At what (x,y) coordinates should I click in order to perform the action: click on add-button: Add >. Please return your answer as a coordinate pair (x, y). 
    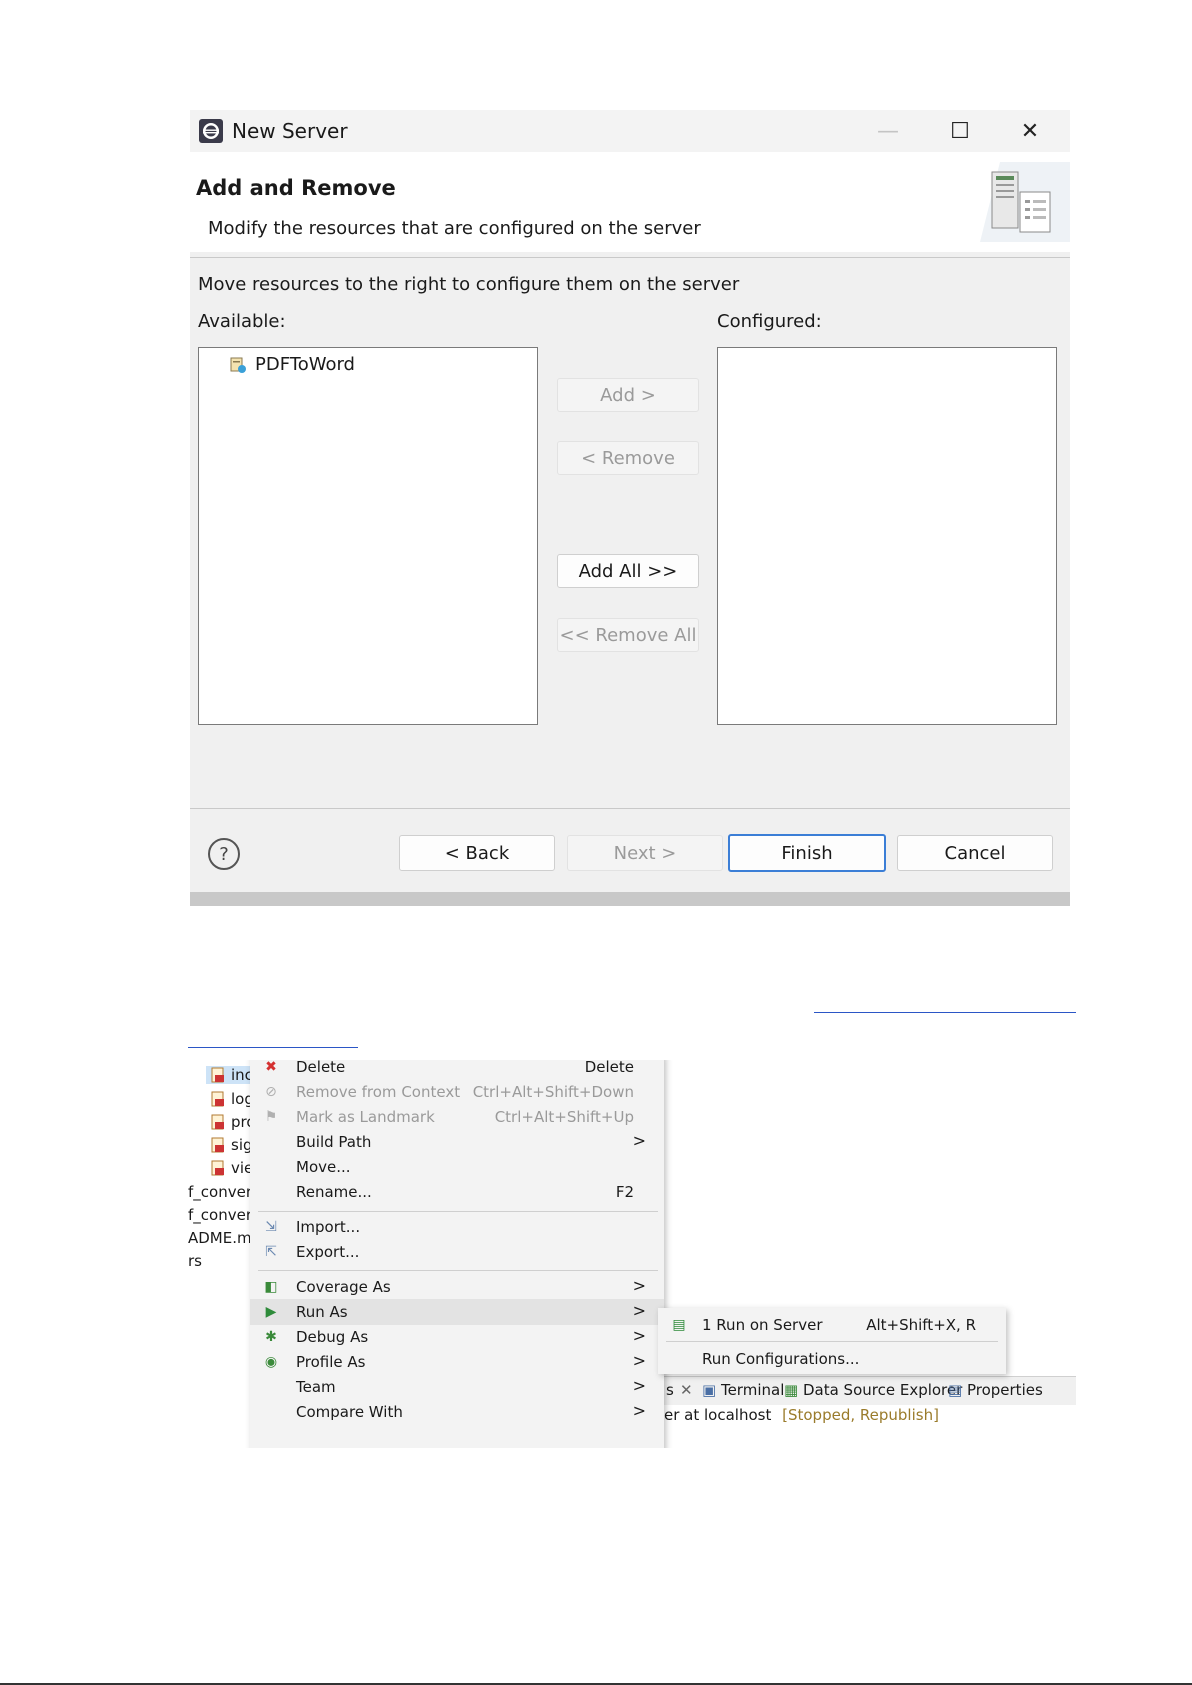
    Looking at the image, I should click on (628, 395).